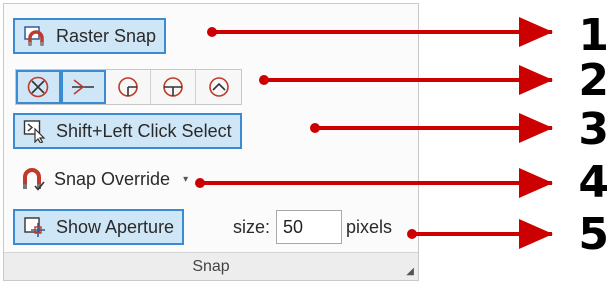  Describe the element at coordinates (593, 129) in the screenshot. I see `callout-3: 3` at that location.